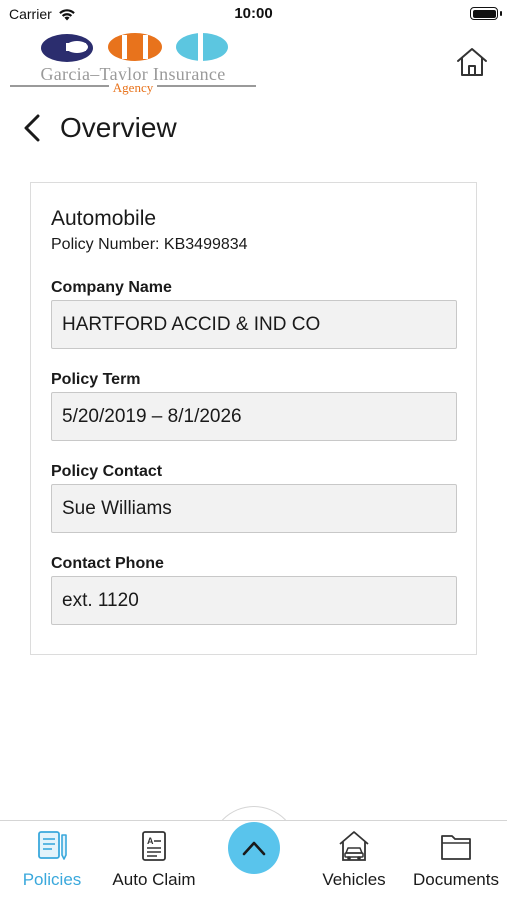  What do you see at coordinates (254, 600) in the screenshot?
I see `contact-phone-field: ext. 1120` at bounding box center [254, 600].